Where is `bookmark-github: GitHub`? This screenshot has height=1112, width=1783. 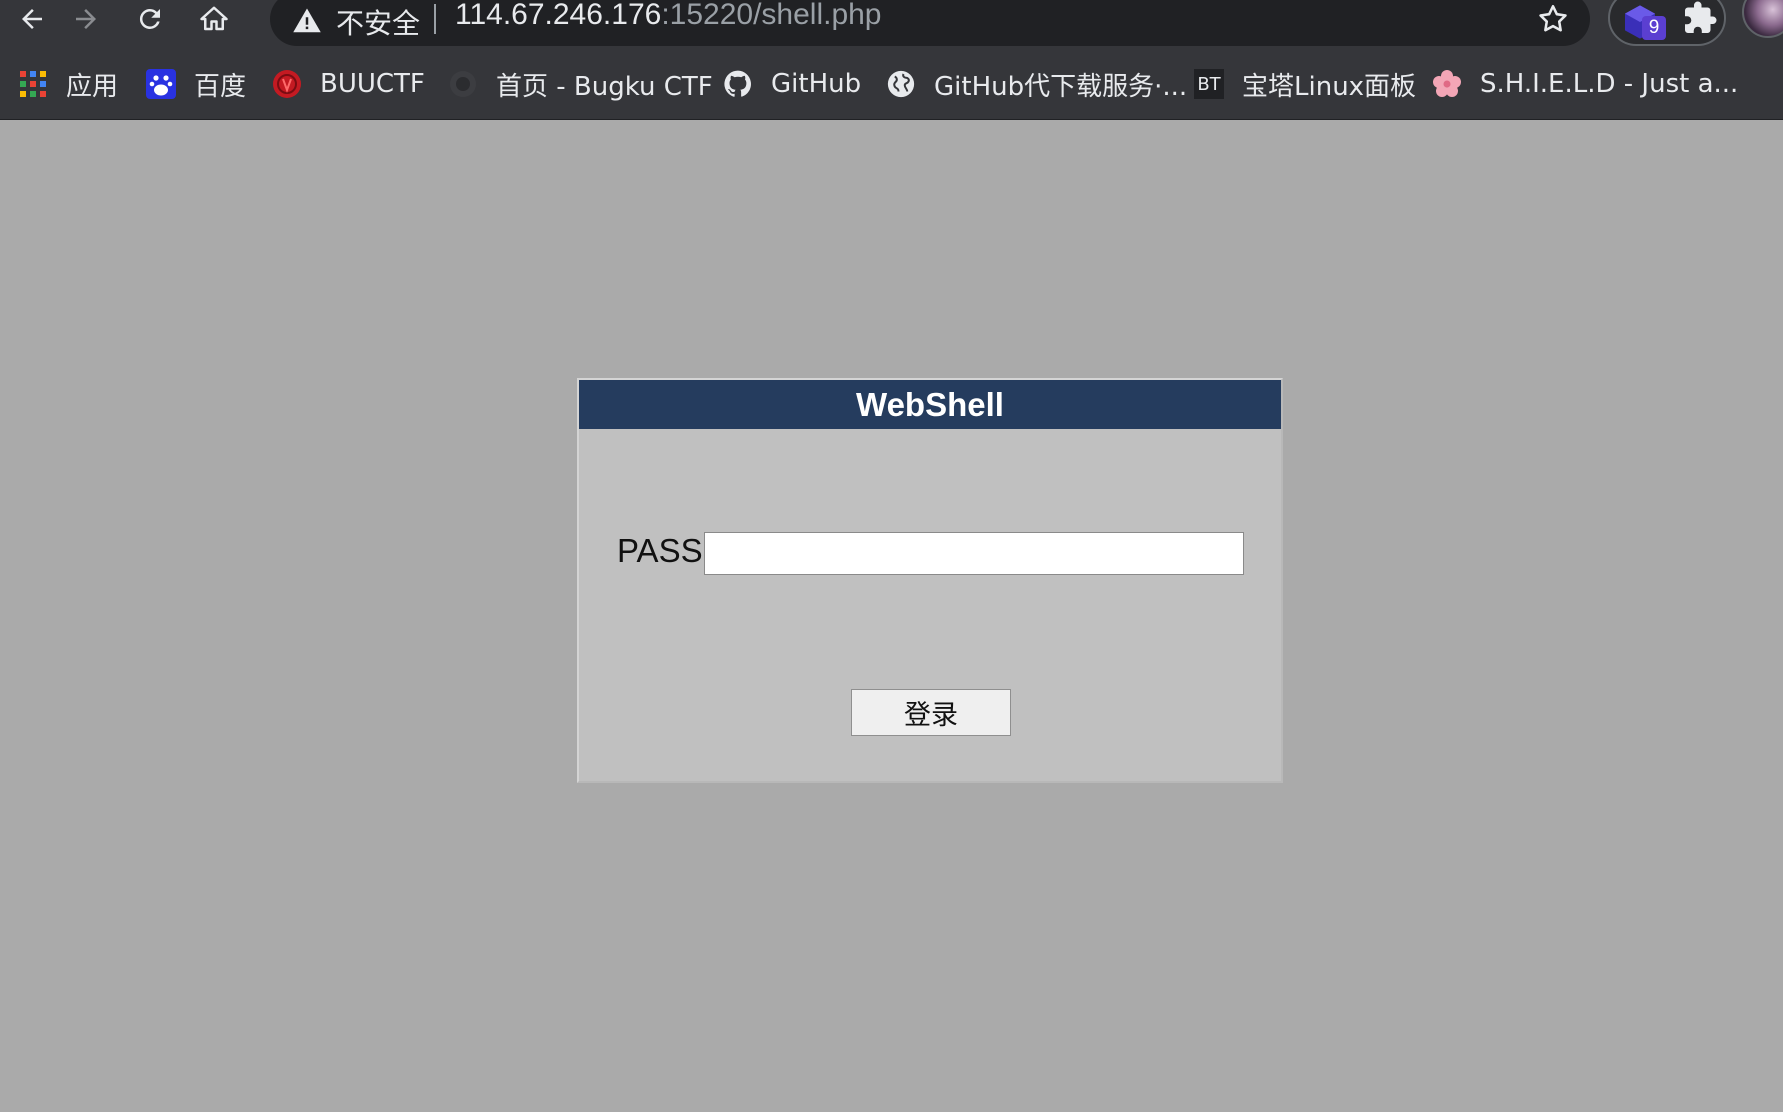
bookmark-github: GitHub is located at coordinates (792, 84).